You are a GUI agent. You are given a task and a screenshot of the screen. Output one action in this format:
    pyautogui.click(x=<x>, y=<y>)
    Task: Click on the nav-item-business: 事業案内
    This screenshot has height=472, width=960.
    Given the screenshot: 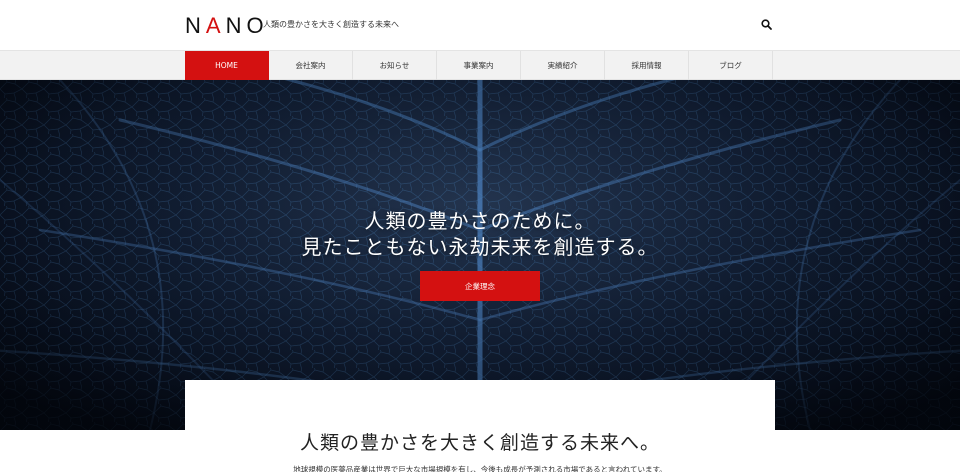 What is the action you would take?
    pyautogui.click(x=479, y=65)
    